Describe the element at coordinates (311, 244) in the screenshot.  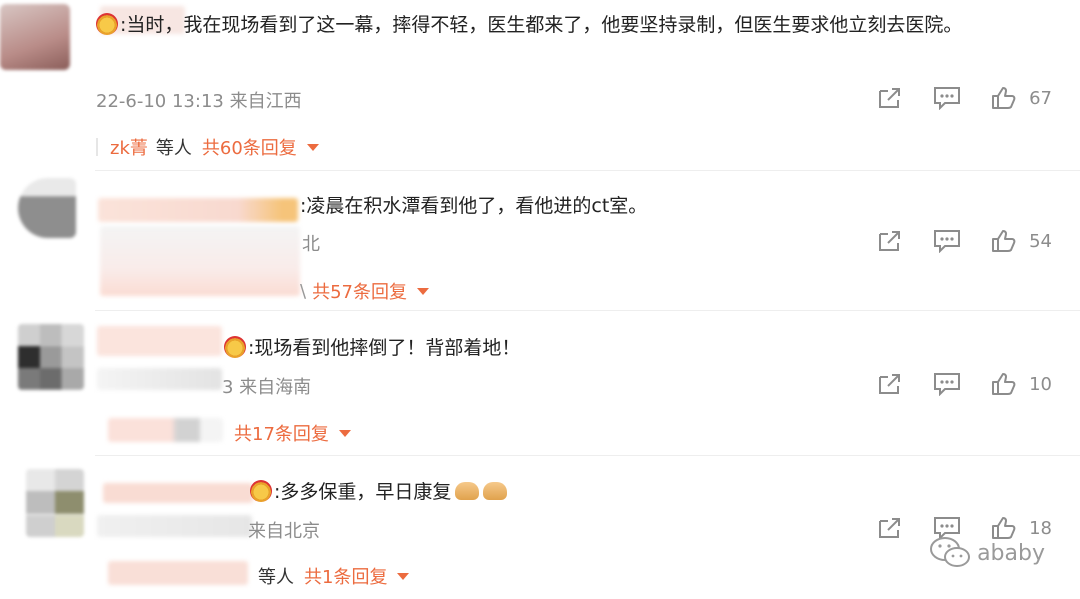
I see `comment-meta: 北` at that location.